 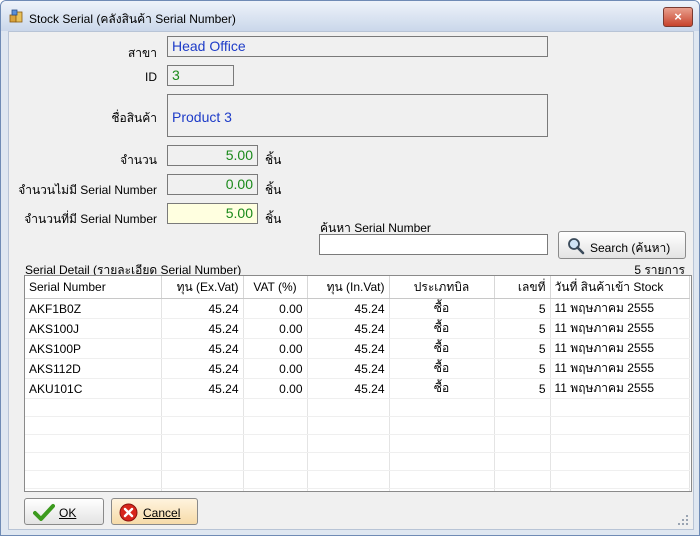 I want to click on serial-cell: AKU101C, so click(x=93, y=388).